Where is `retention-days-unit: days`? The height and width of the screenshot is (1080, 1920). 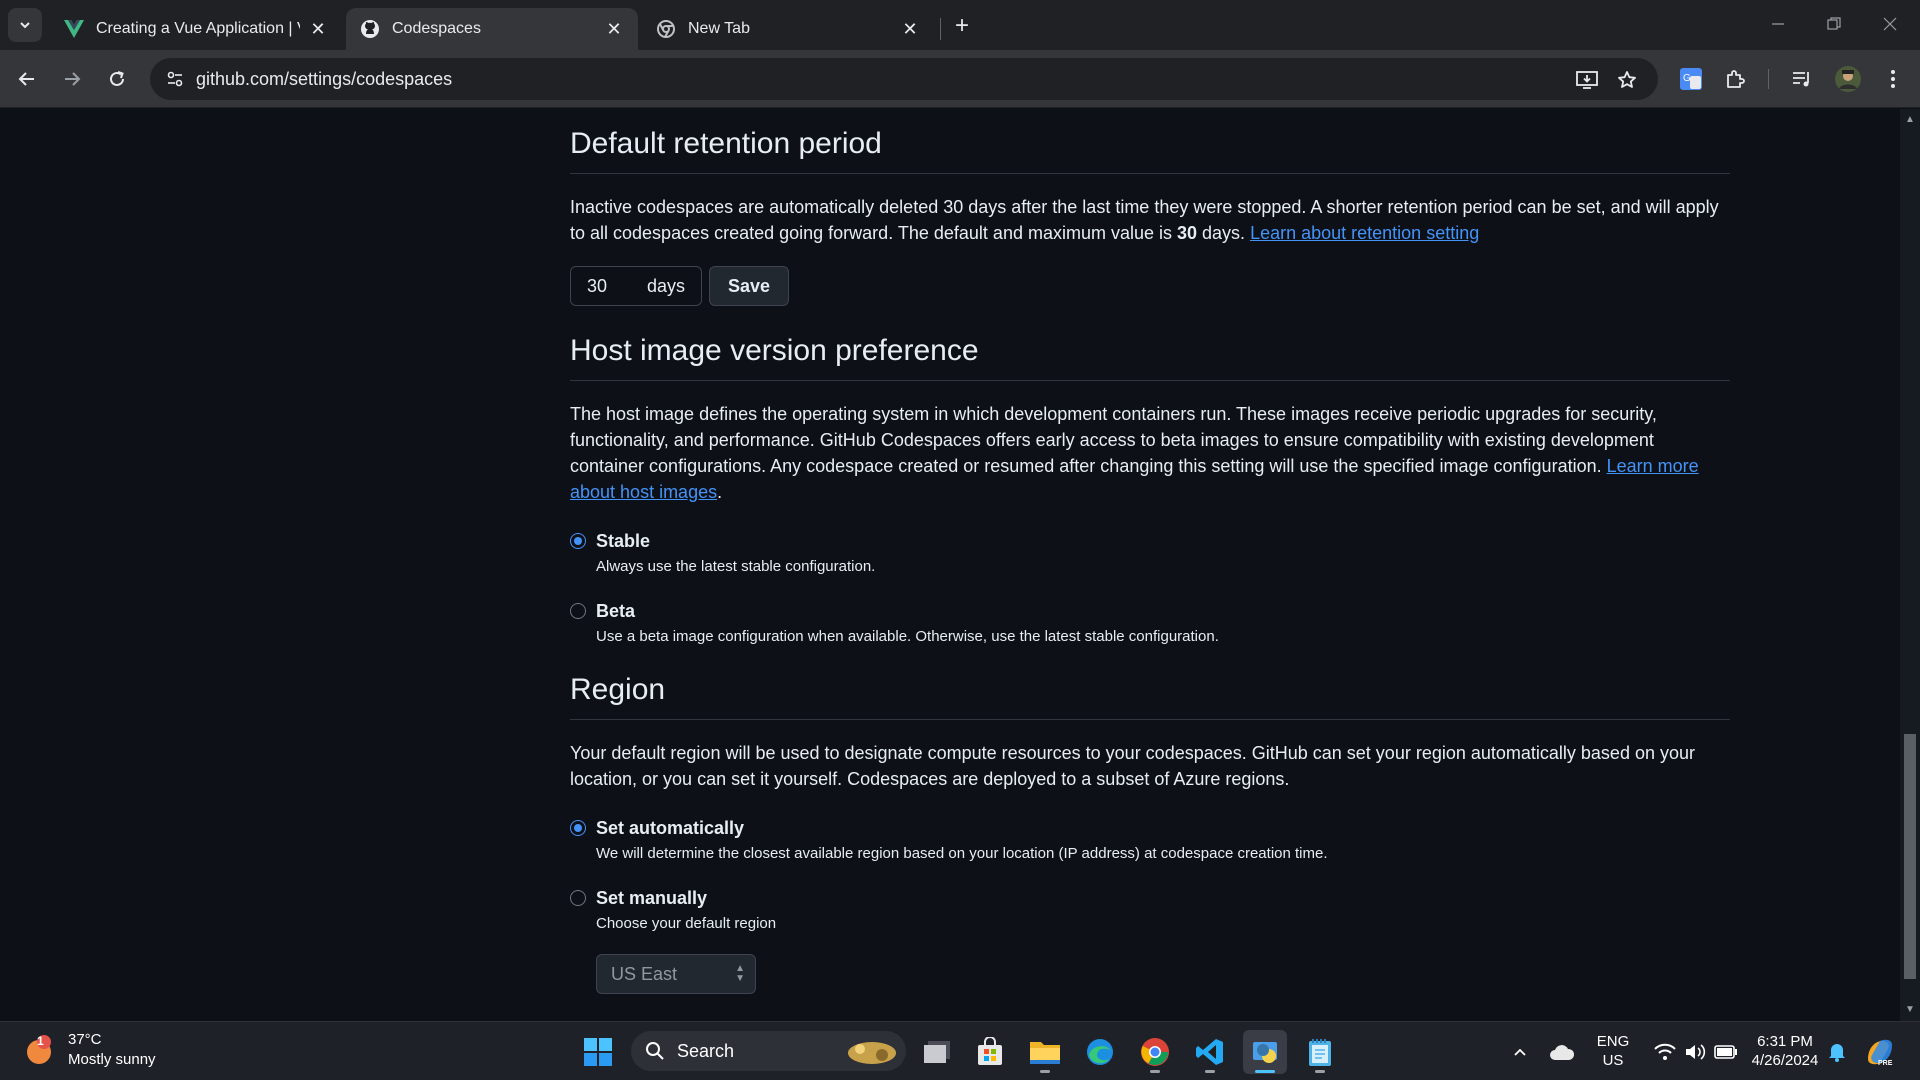 retention-days-unit: days is located at coordinates (665, 285).